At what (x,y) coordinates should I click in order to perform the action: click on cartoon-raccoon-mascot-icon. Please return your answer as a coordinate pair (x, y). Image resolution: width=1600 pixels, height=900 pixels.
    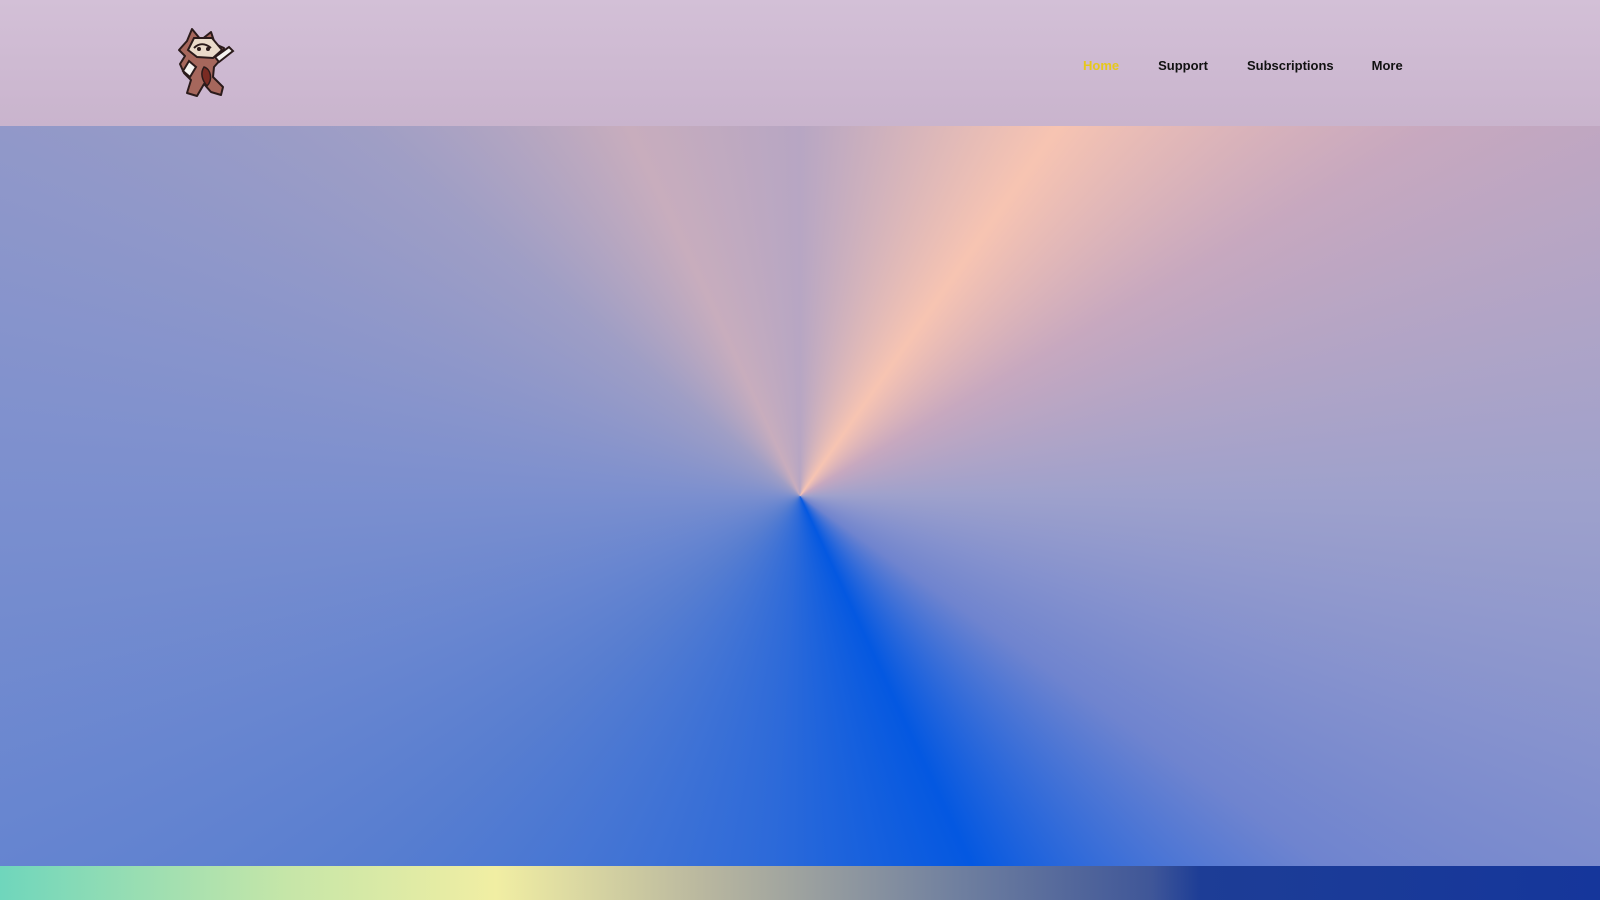
    Looking at the image, I should click on (206, 62).